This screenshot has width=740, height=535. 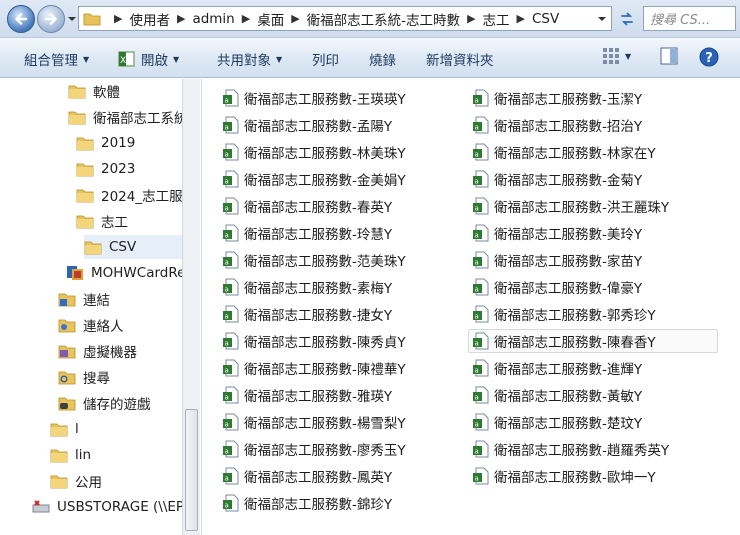 I want to click on print-button: 列印, so click(x=325, y=59).